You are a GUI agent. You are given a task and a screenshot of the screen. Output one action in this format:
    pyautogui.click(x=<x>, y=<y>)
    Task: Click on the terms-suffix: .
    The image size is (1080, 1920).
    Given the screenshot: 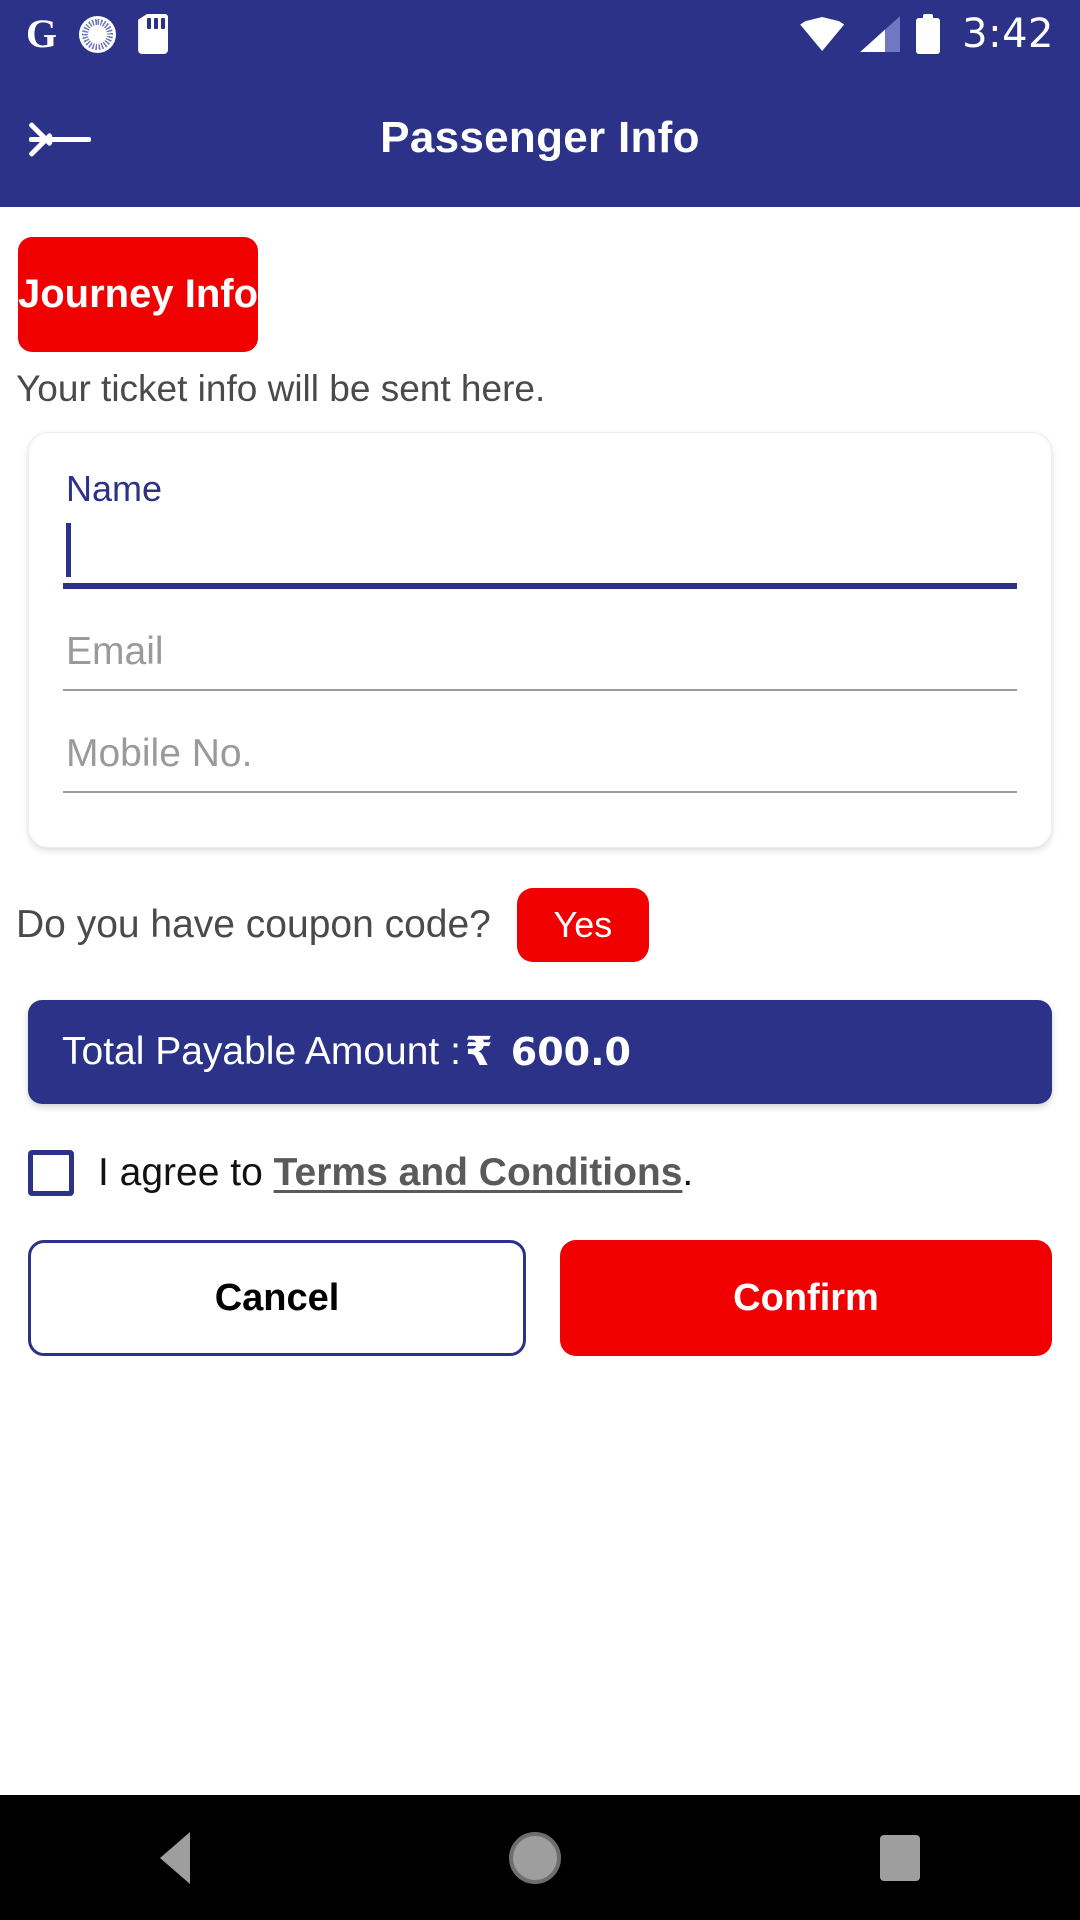 What is the action you would take?
    pyautogui.click(x=688, y=1172)
    